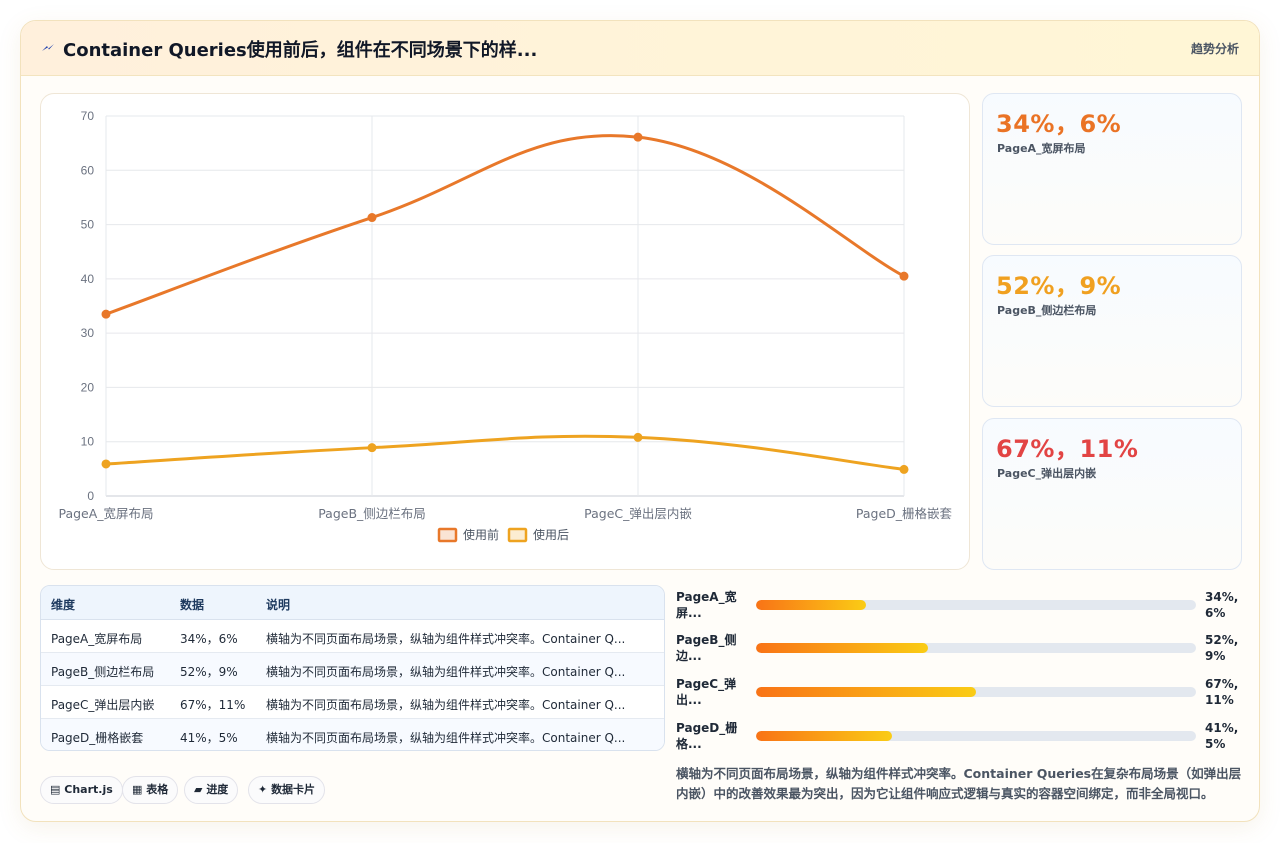 The image size is (1280, 843). I want to click on progress-row-page-a: PageA_宽 屏... 34%, 6%, so click(961, 609).